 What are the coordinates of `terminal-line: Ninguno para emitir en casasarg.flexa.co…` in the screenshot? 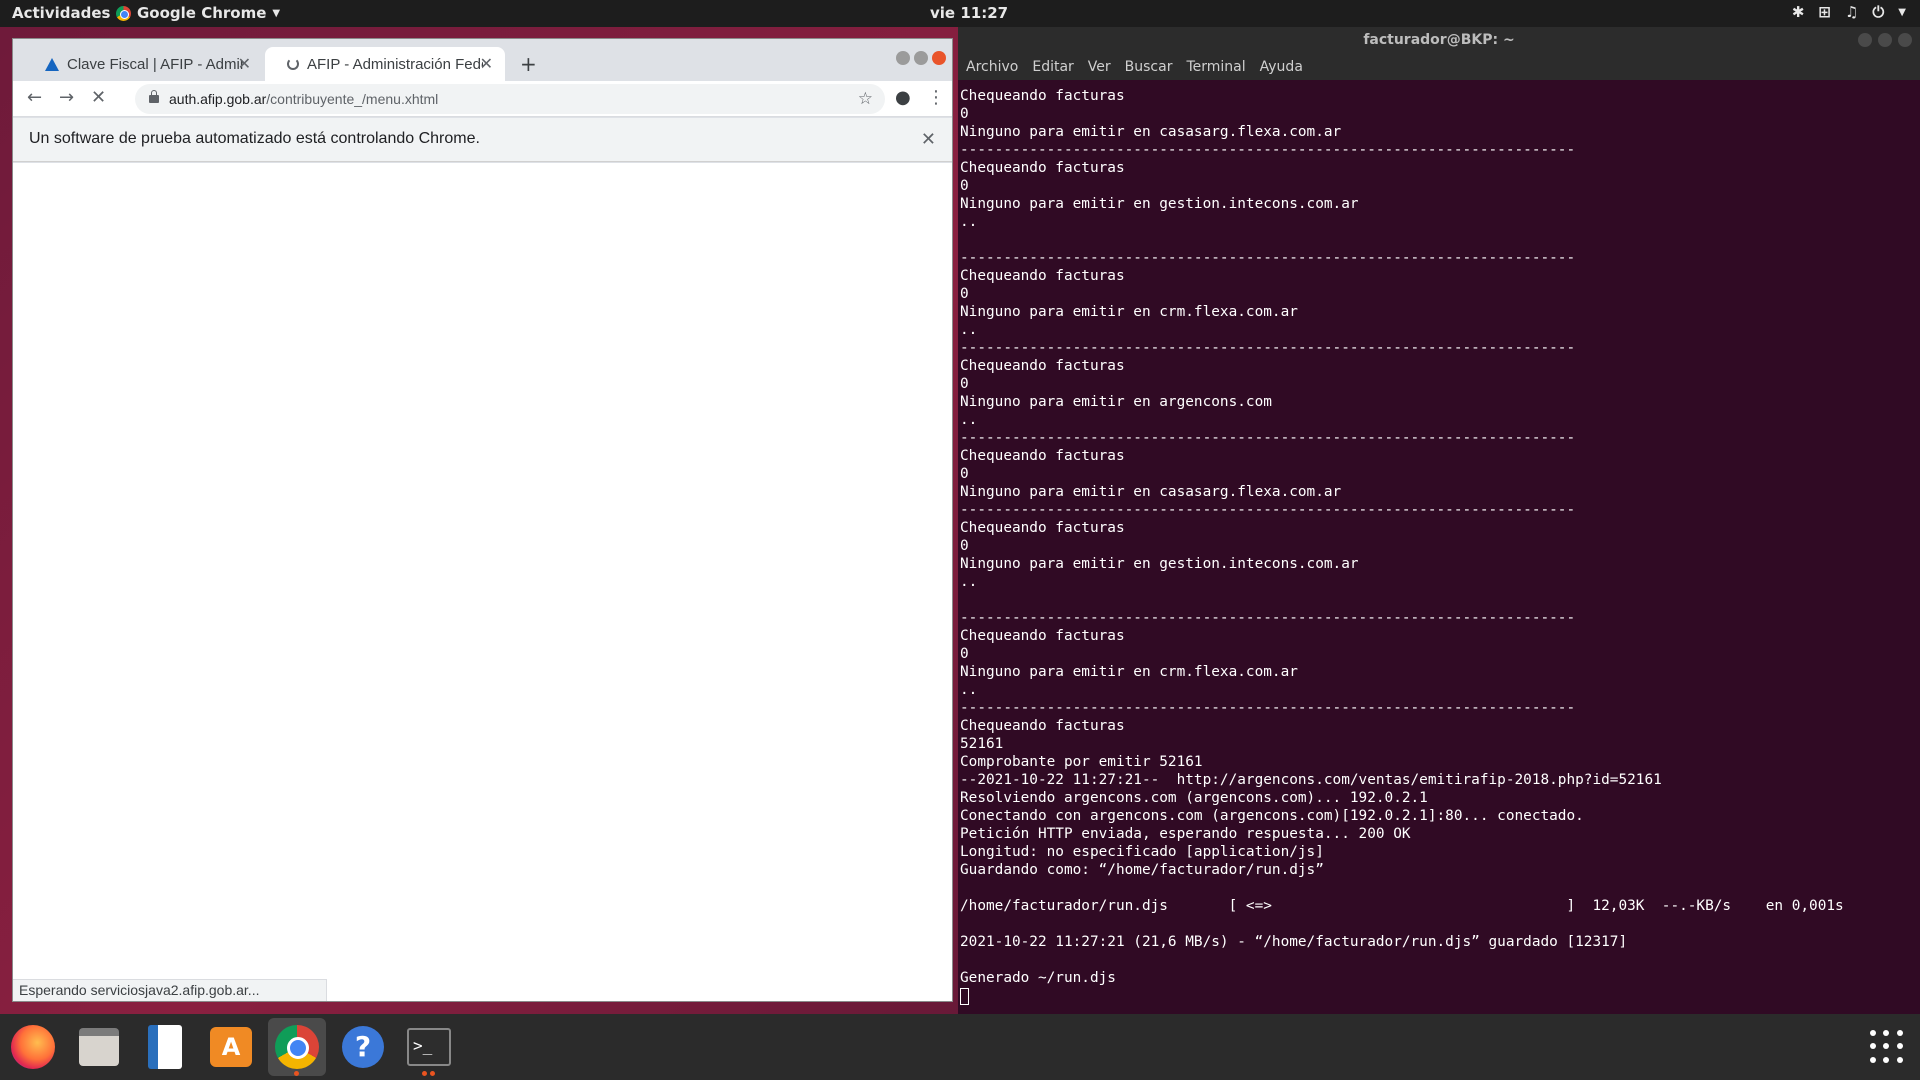 It's located at (1151, 492).